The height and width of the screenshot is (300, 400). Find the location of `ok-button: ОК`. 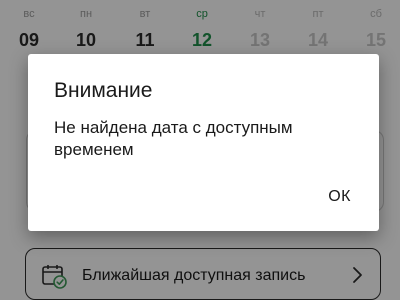

ok-button: ОК is located at coordinates (339, 197).